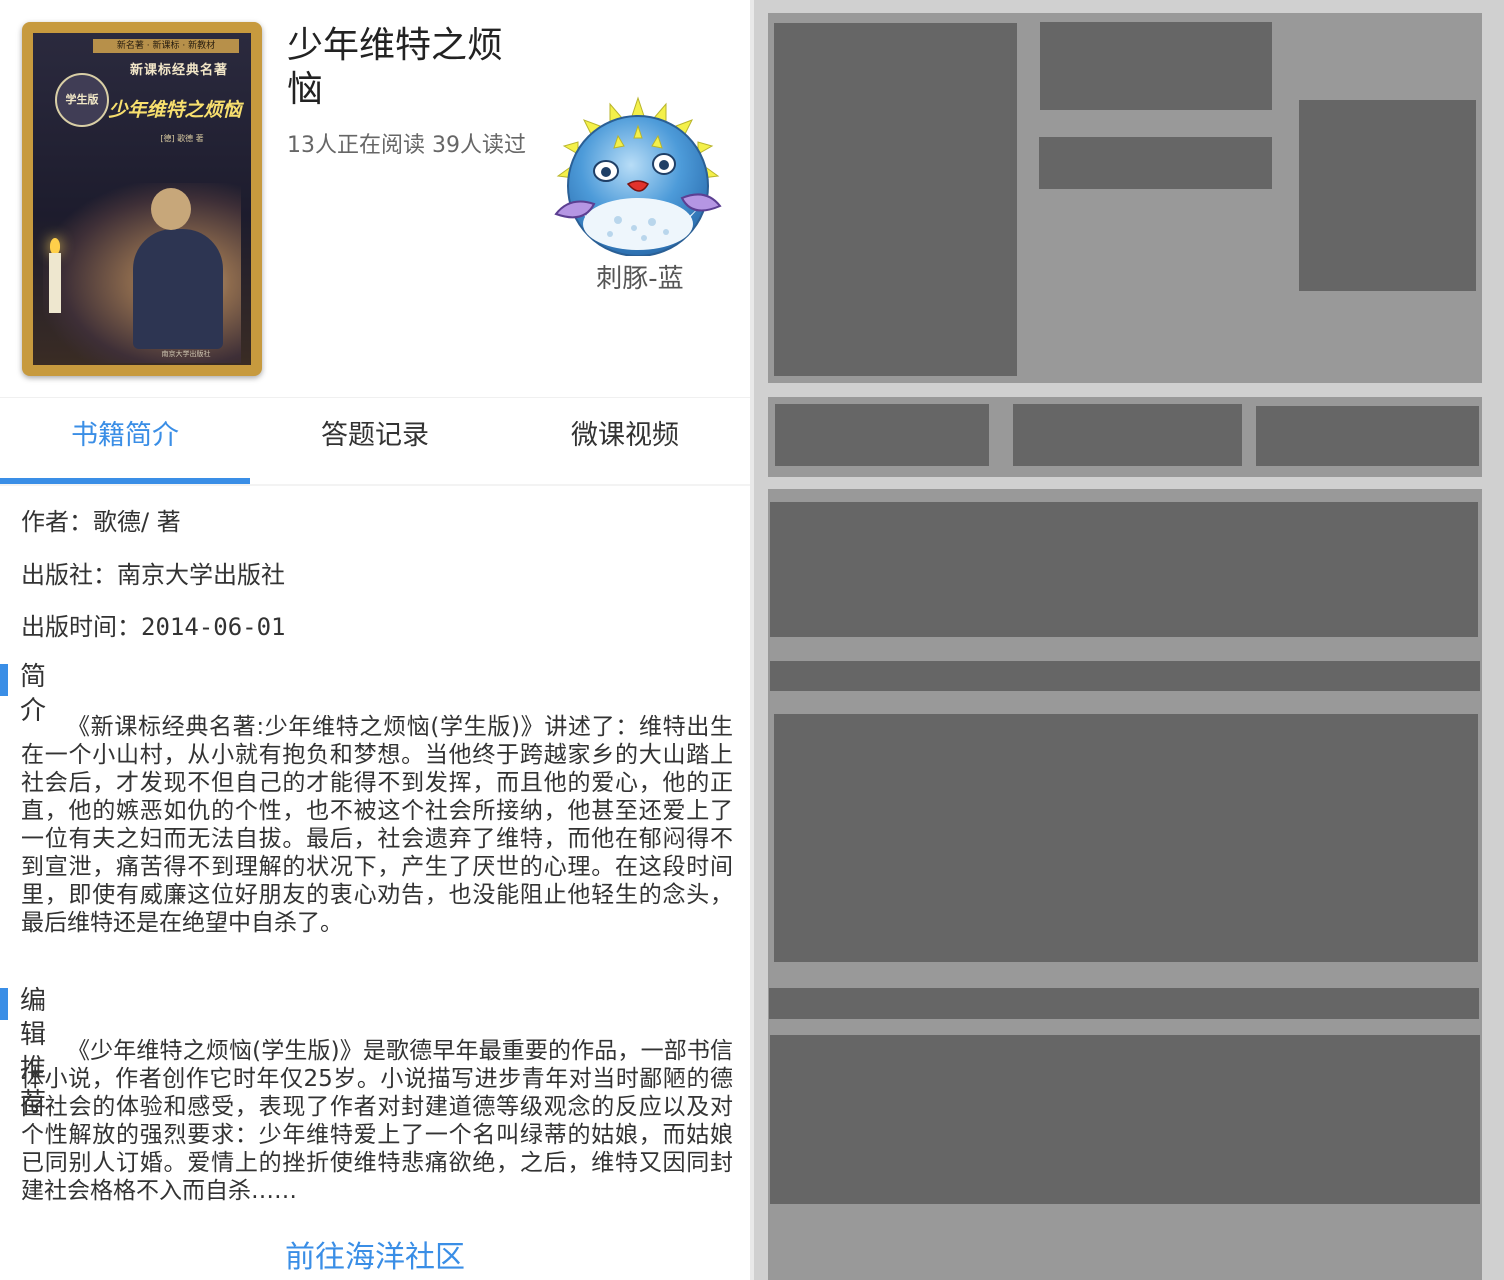  Describe the element at coordinates (182, 138) in the screenshot. I see `cover-author: [德] 歌德 著` at that location.